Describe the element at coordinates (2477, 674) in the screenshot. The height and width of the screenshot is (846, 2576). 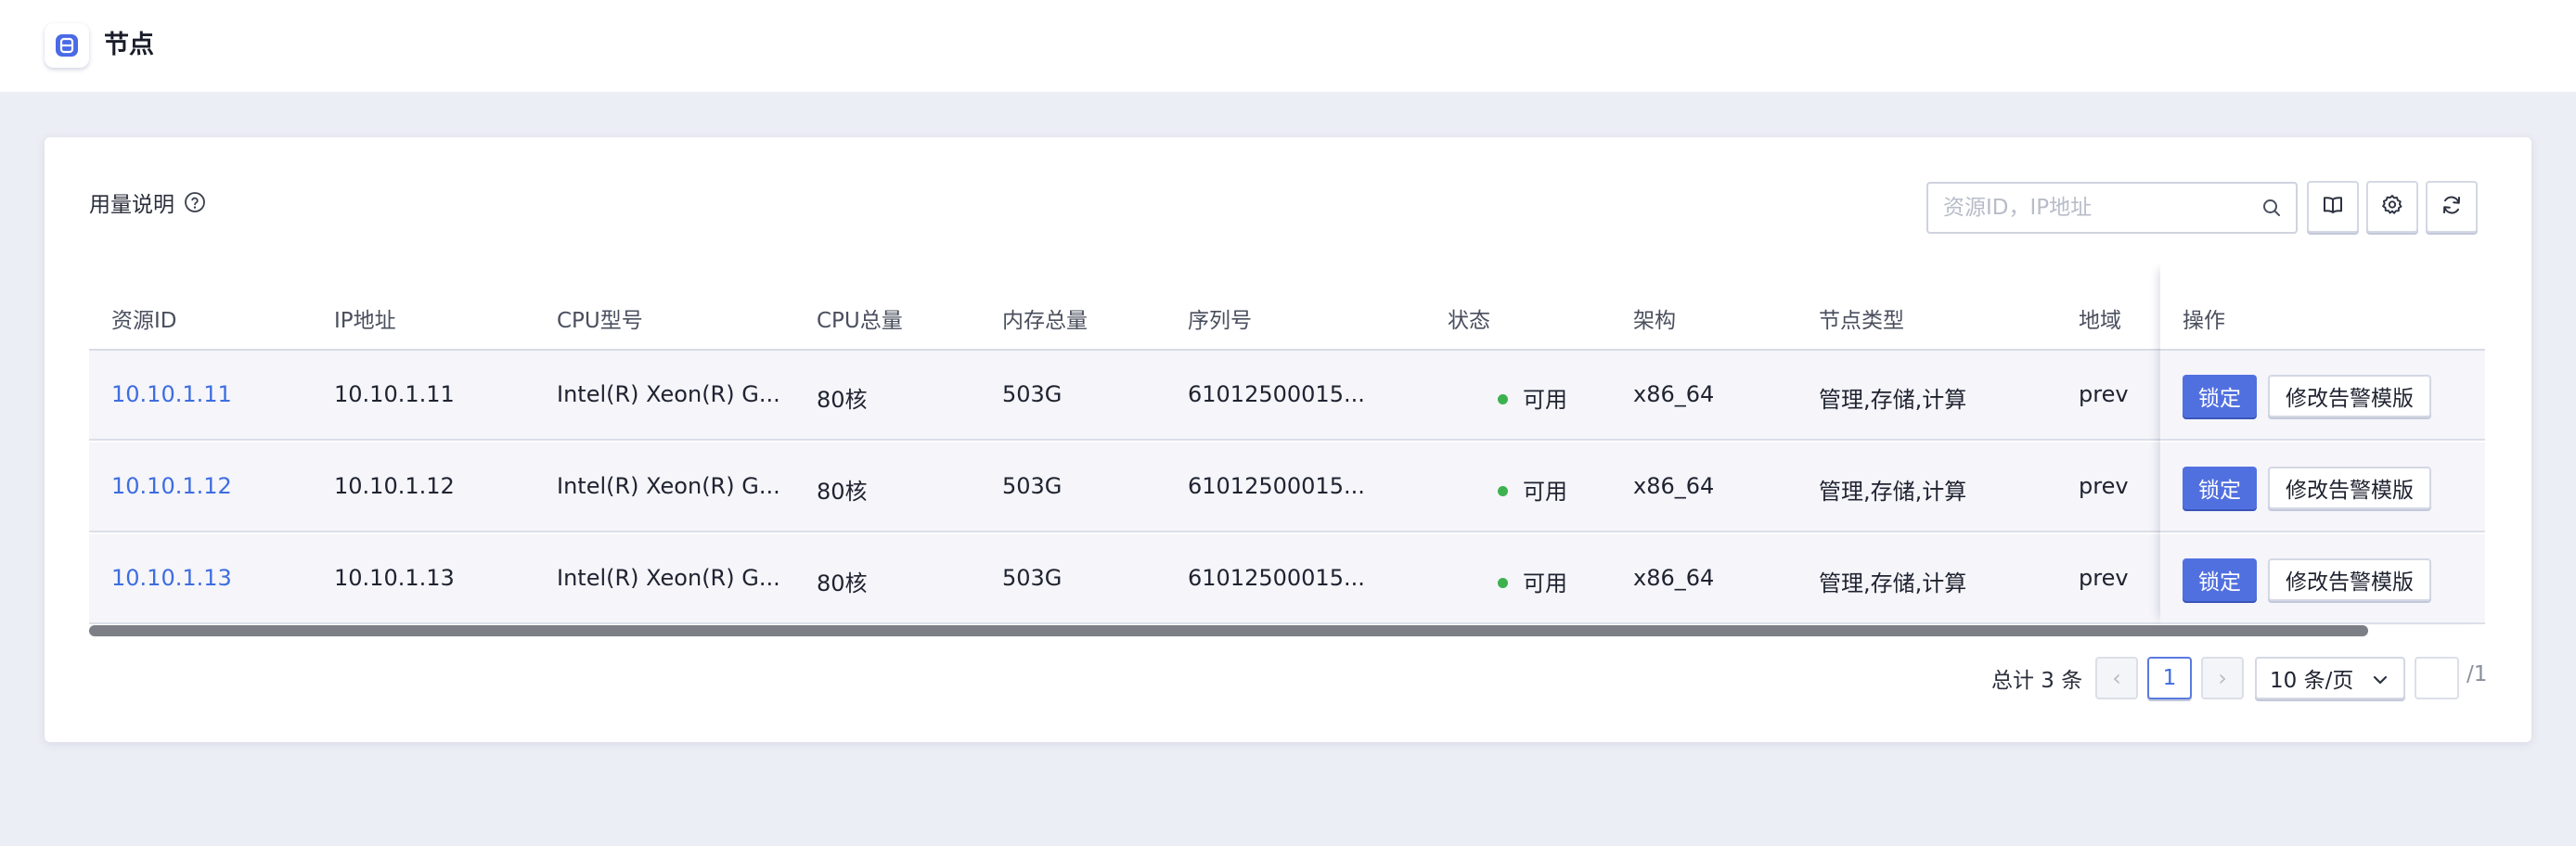
I see `page-total: /1` at that location.